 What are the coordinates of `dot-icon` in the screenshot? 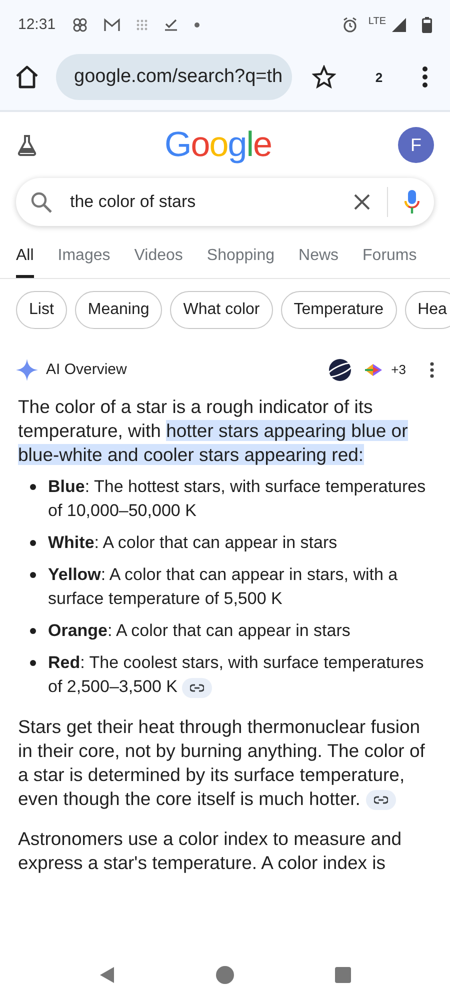 It's located at (197, 25).